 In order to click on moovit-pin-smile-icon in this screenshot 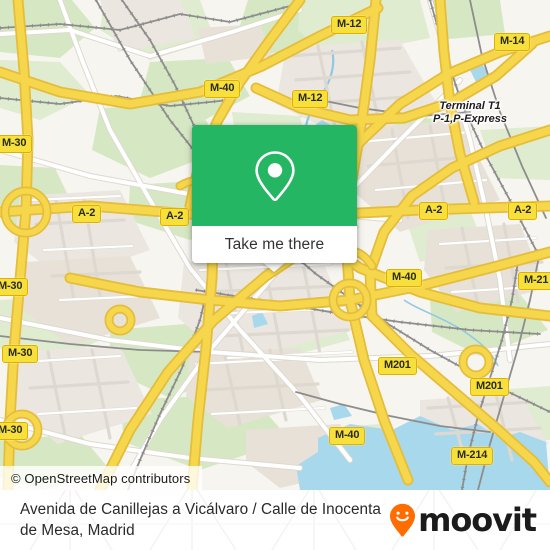, I will do `click(403, 520)`.